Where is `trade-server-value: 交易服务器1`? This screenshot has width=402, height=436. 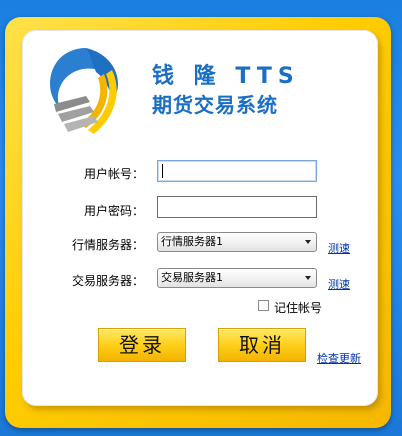
trade-server-value: 交易服务器1 is located at coordinates (192, 277).